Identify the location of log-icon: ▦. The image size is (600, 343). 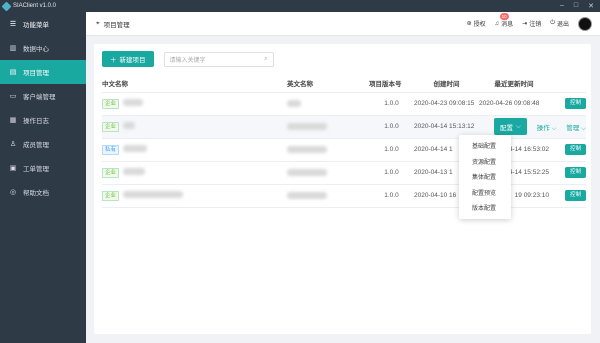
(13, 120).